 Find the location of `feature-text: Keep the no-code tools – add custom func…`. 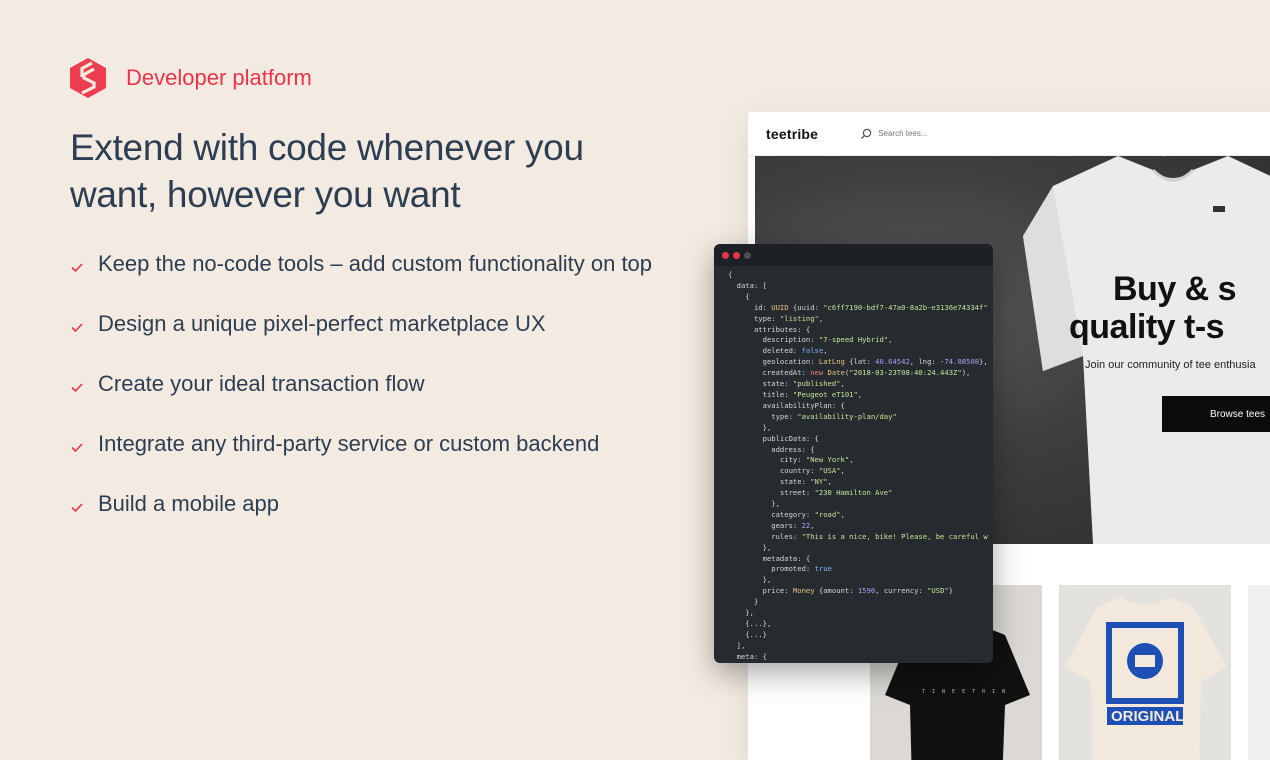

feature-text: Keep the no-code tools – add custom func… is located at coordinates (375, 263).